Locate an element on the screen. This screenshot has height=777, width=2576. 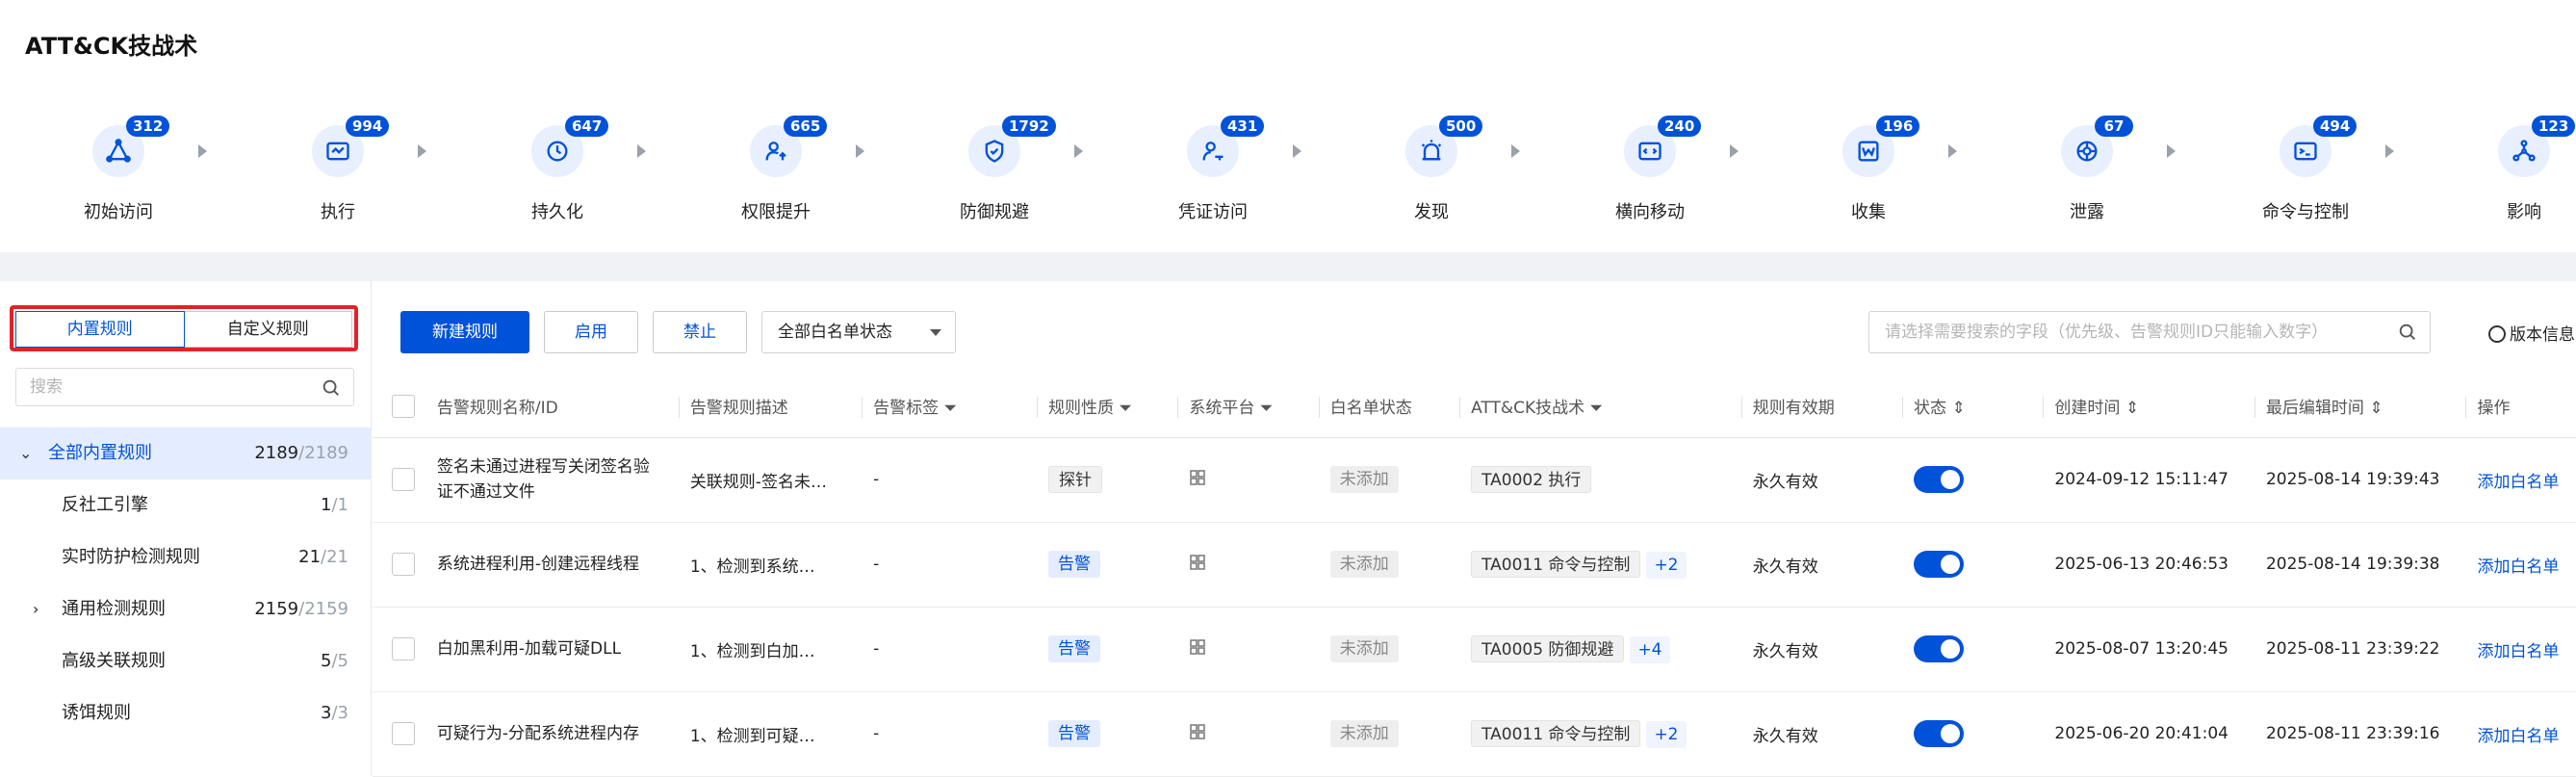
tactic-count-badge: 431 is located at coordinates (1243, 126).